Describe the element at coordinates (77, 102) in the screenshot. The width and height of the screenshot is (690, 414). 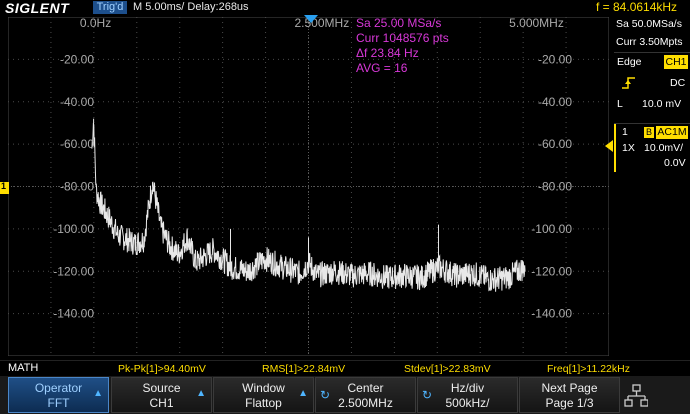
I see `y-tick-label-left: -40.00` at that location.